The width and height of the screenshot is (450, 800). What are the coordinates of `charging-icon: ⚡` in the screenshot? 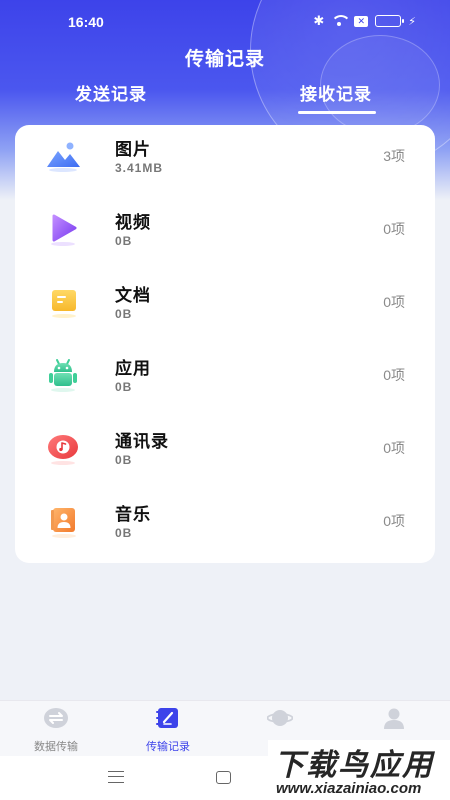 It's located at (412, 21).